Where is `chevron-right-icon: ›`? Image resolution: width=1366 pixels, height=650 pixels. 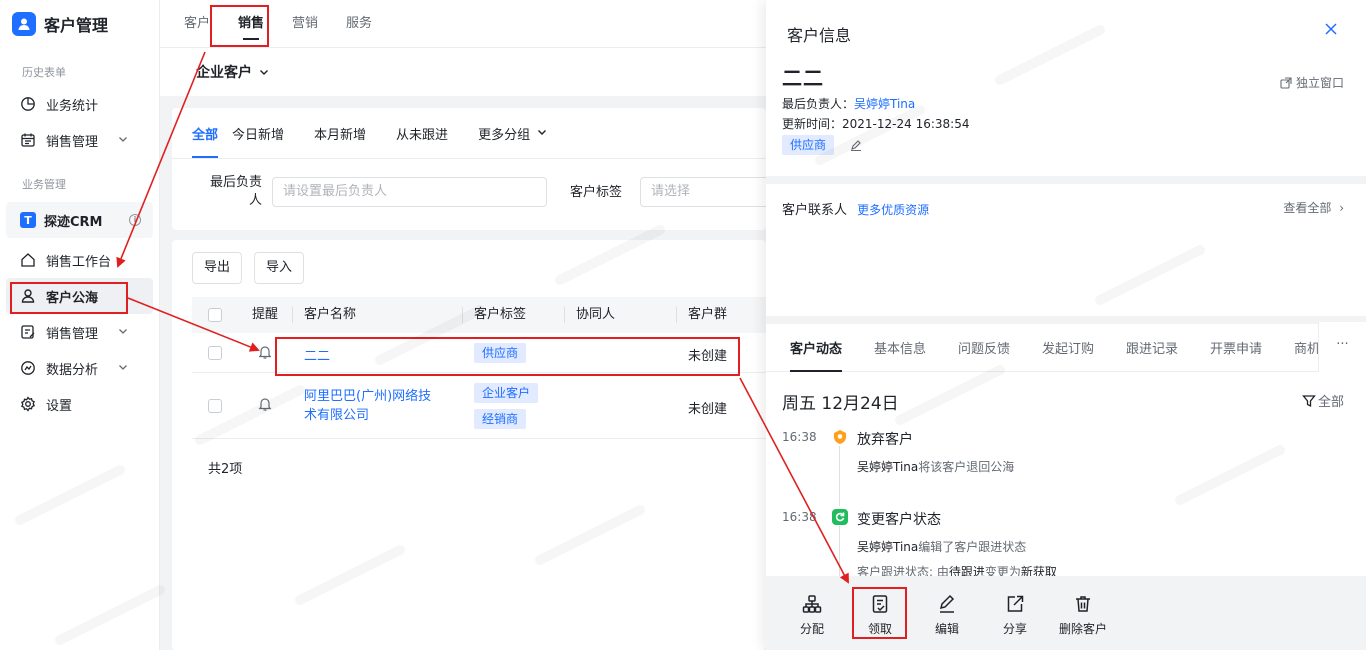 chevron-right-icon: › is located at coordinates (1341, 208).